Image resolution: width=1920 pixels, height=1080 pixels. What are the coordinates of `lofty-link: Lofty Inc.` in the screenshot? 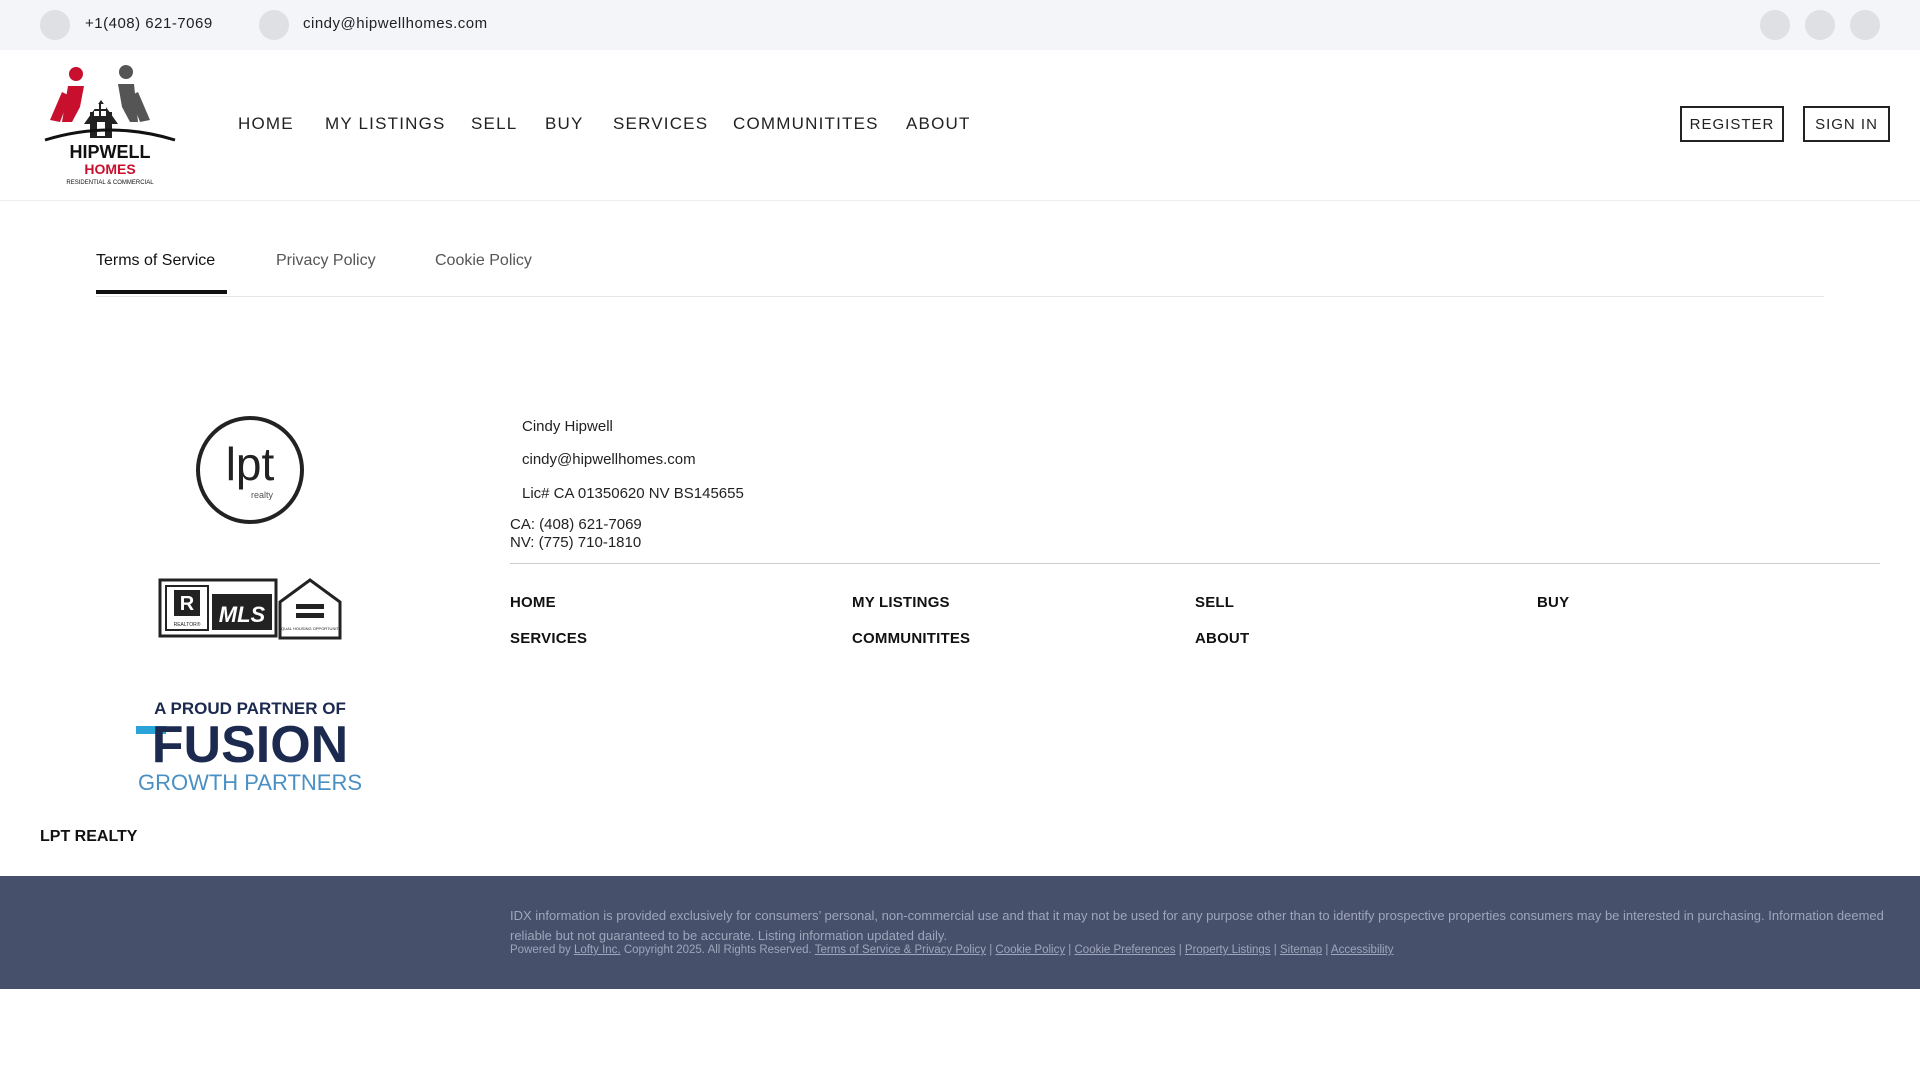 It's located at (597, 950).